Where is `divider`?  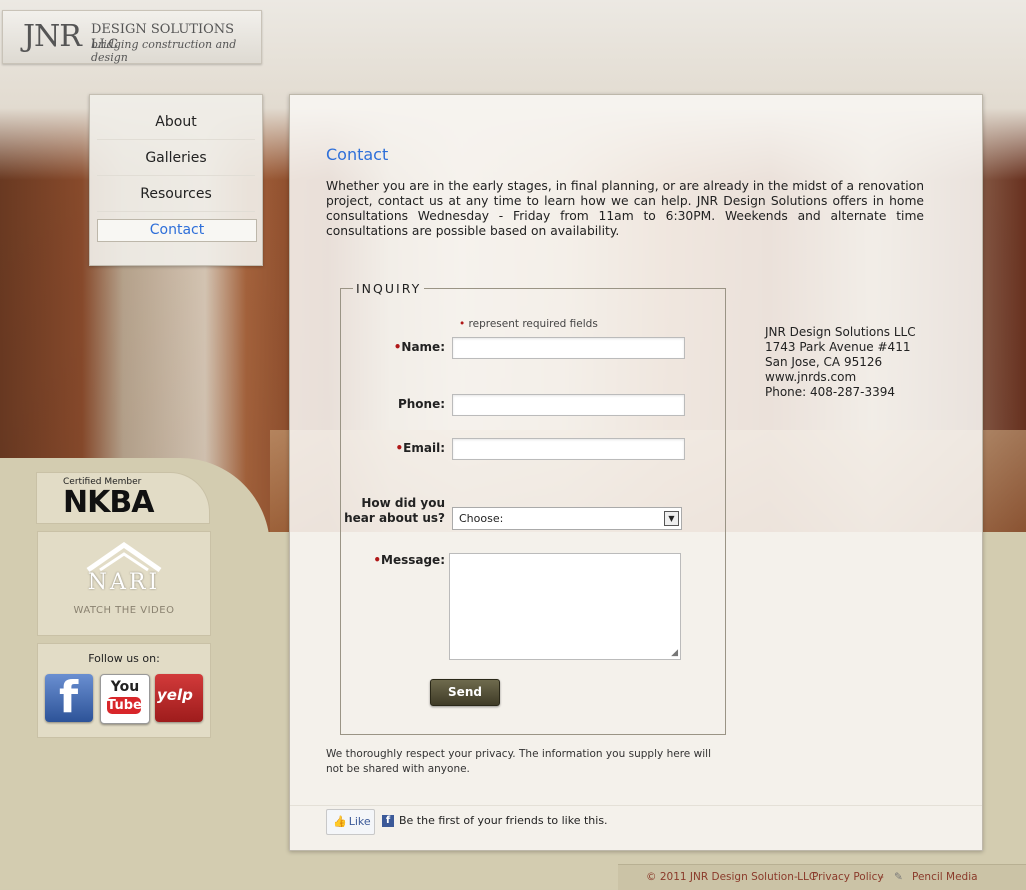
divider is located at coordinates (636, 805).